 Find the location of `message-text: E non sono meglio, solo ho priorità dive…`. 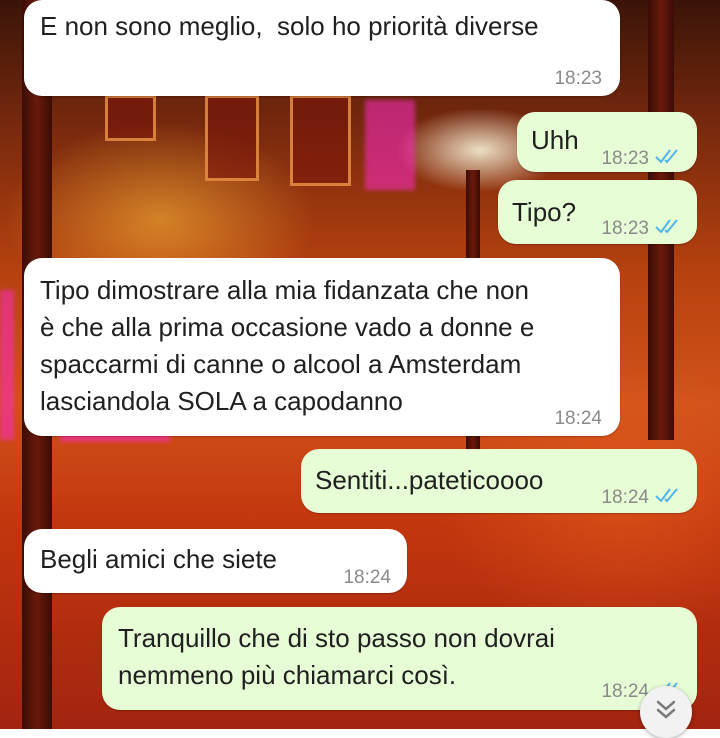

message-text: E non sono meglio, solo ho priorità dive… is located at coordinates (289, 26).